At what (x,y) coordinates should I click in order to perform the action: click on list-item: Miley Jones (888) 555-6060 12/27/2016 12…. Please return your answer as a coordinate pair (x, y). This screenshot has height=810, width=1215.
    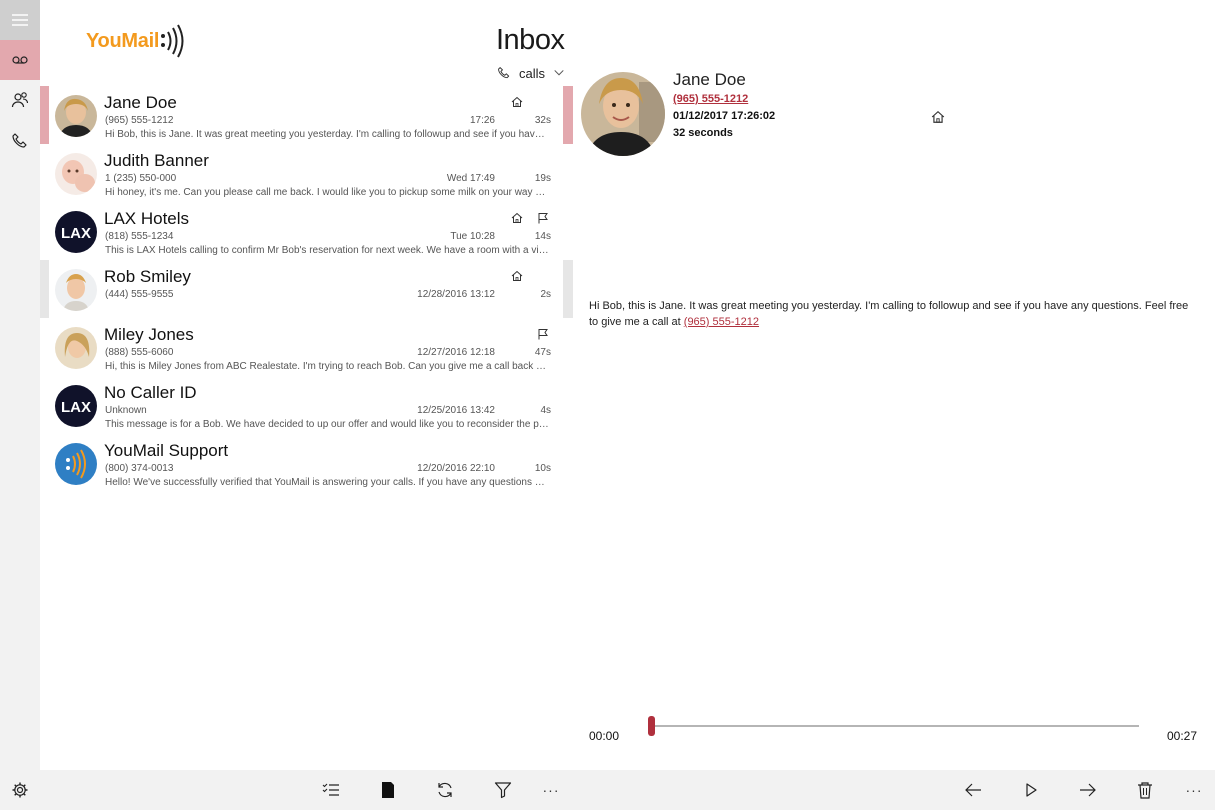
    Looking at the image, I should click on (306, 347).